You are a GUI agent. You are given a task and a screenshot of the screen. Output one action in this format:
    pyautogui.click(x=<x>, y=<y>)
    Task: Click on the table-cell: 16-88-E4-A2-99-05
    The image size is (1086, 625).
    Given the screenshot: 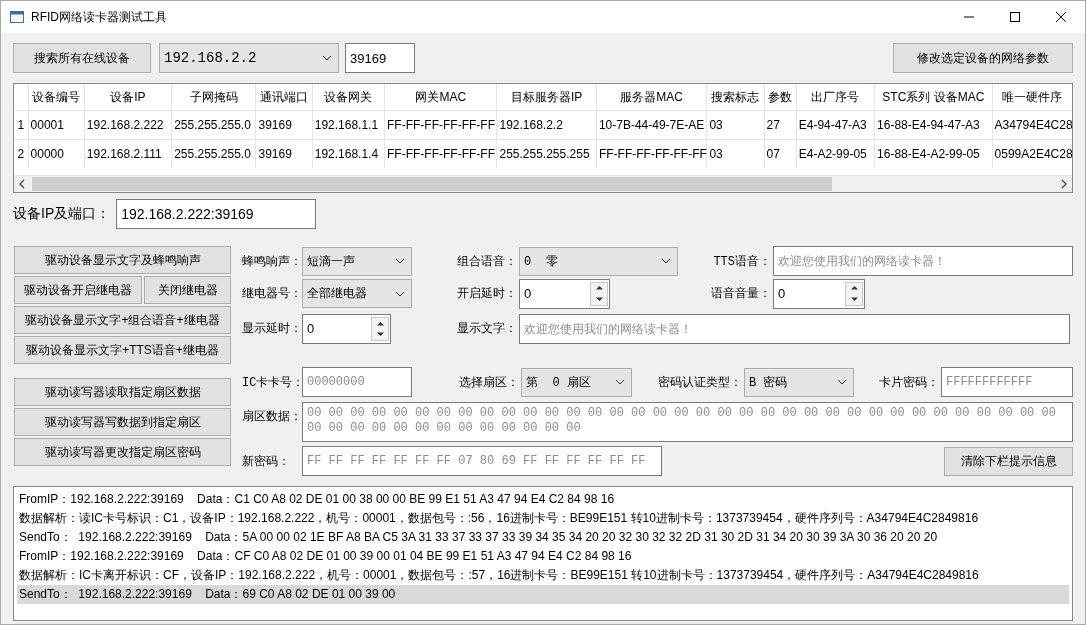 What is the action you would take?
    pyautogui.click(x=933, y=153)
    